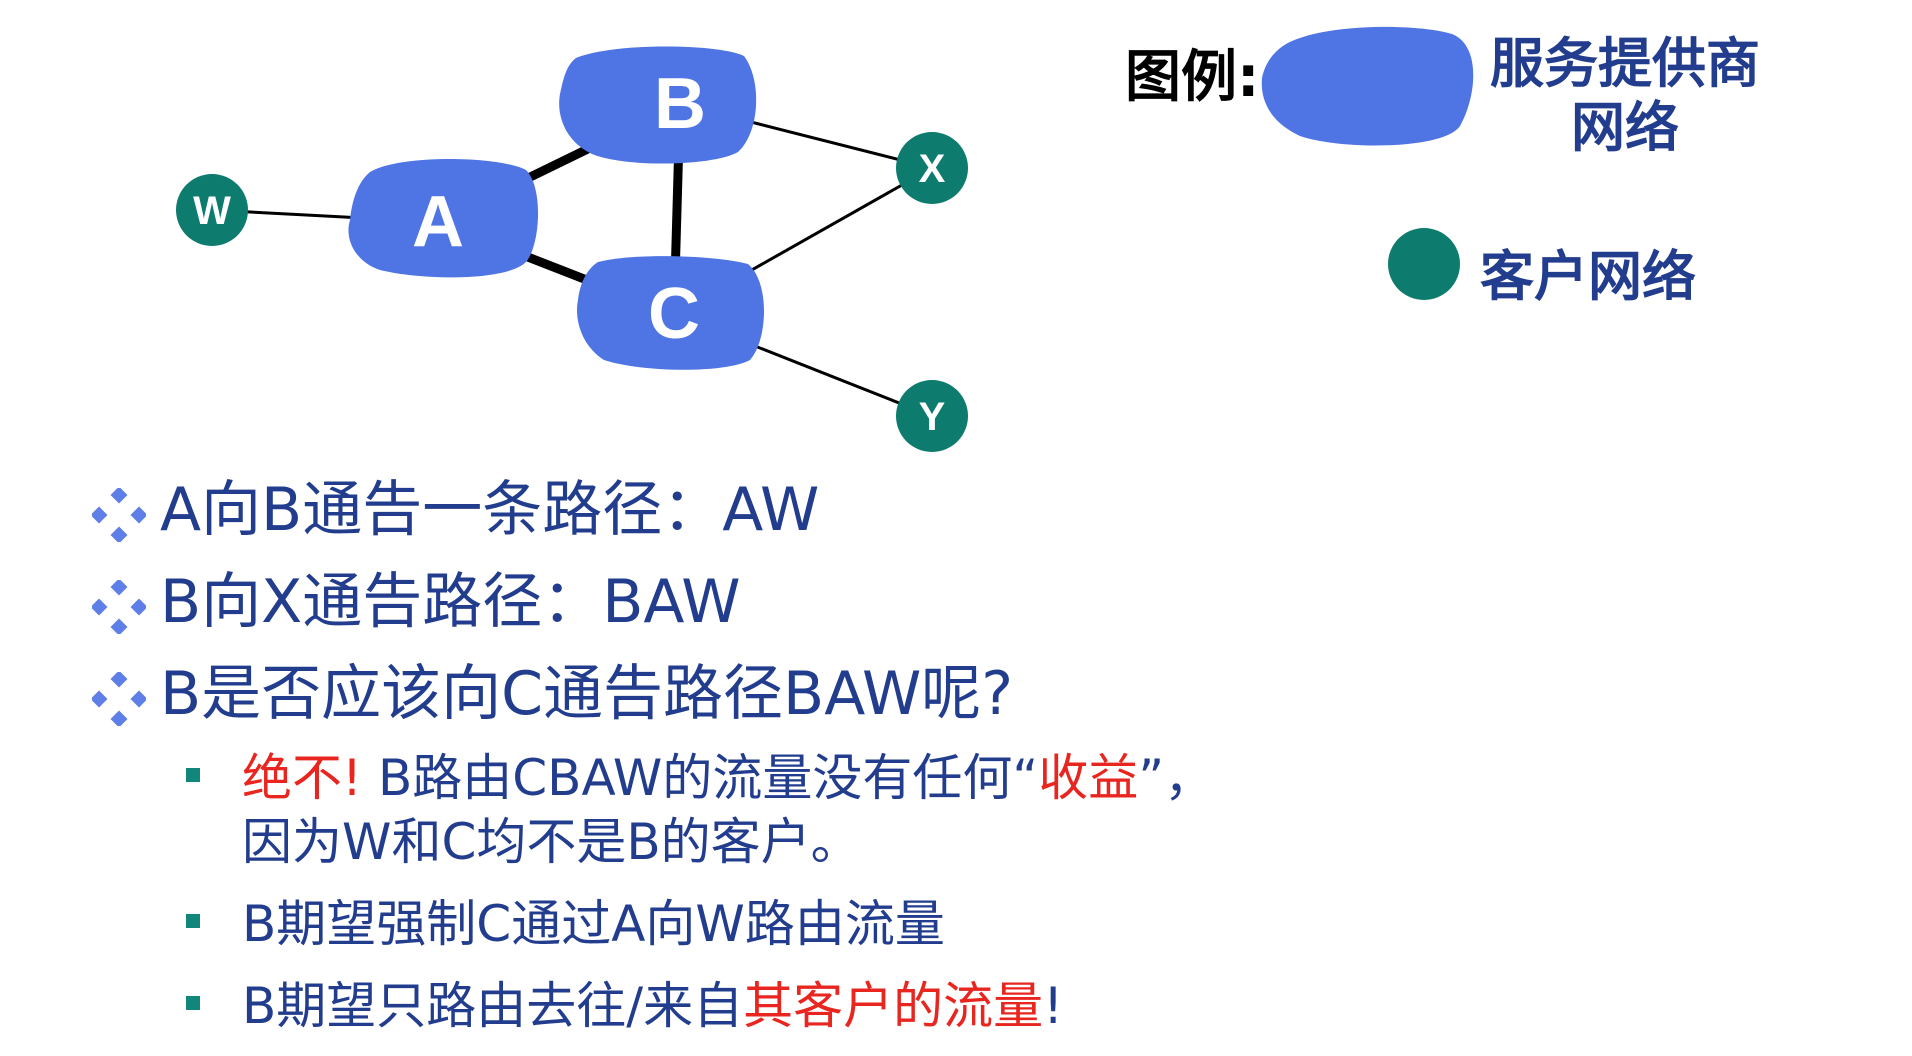 This screenshot has height=1056, width=1912. I want to click on provider-label: A, so click(438, 222).